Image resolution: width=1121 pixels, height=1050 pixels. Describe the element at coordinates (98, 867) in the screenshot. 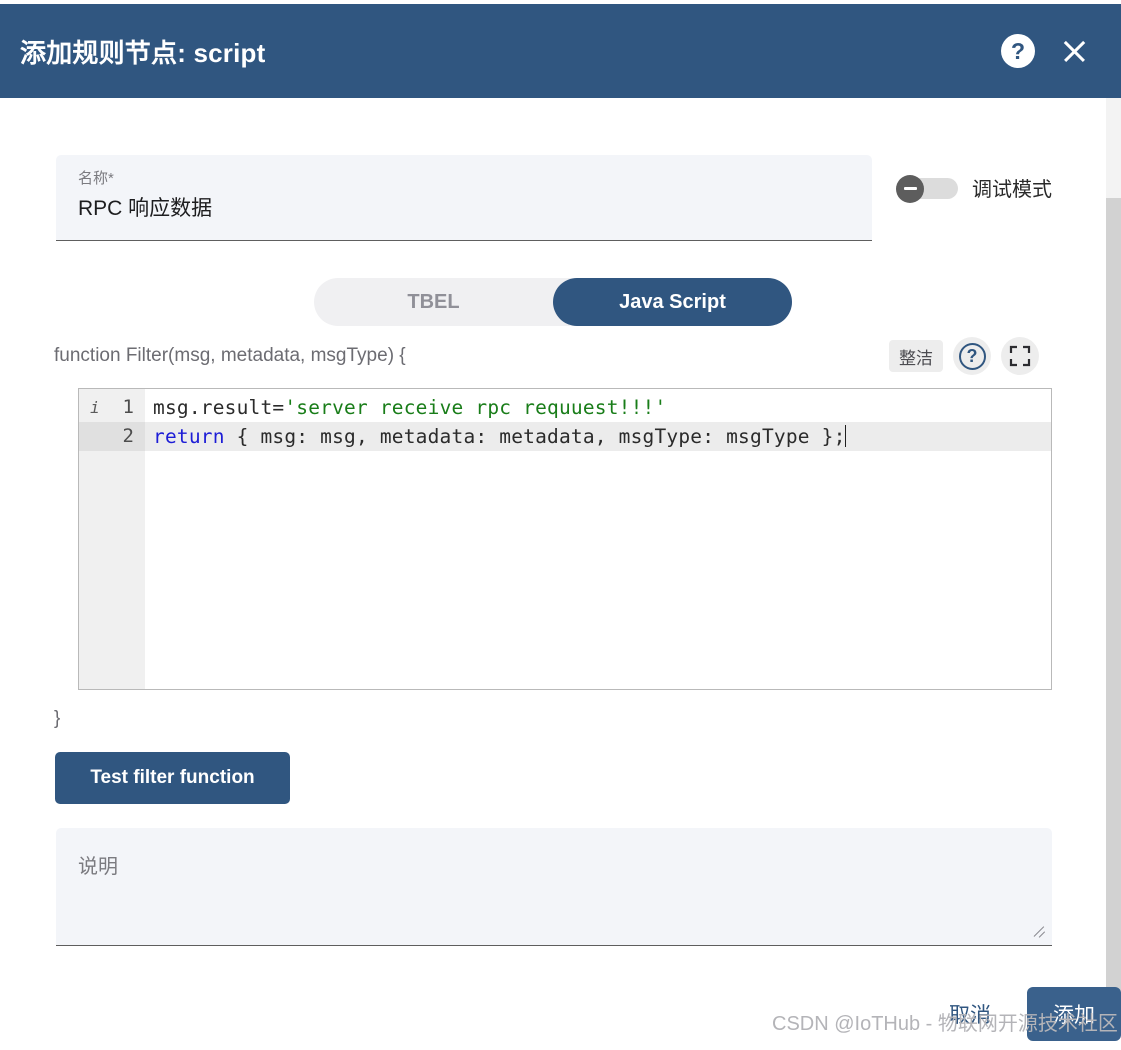

I see `description-placeholder: 说明` at that location.